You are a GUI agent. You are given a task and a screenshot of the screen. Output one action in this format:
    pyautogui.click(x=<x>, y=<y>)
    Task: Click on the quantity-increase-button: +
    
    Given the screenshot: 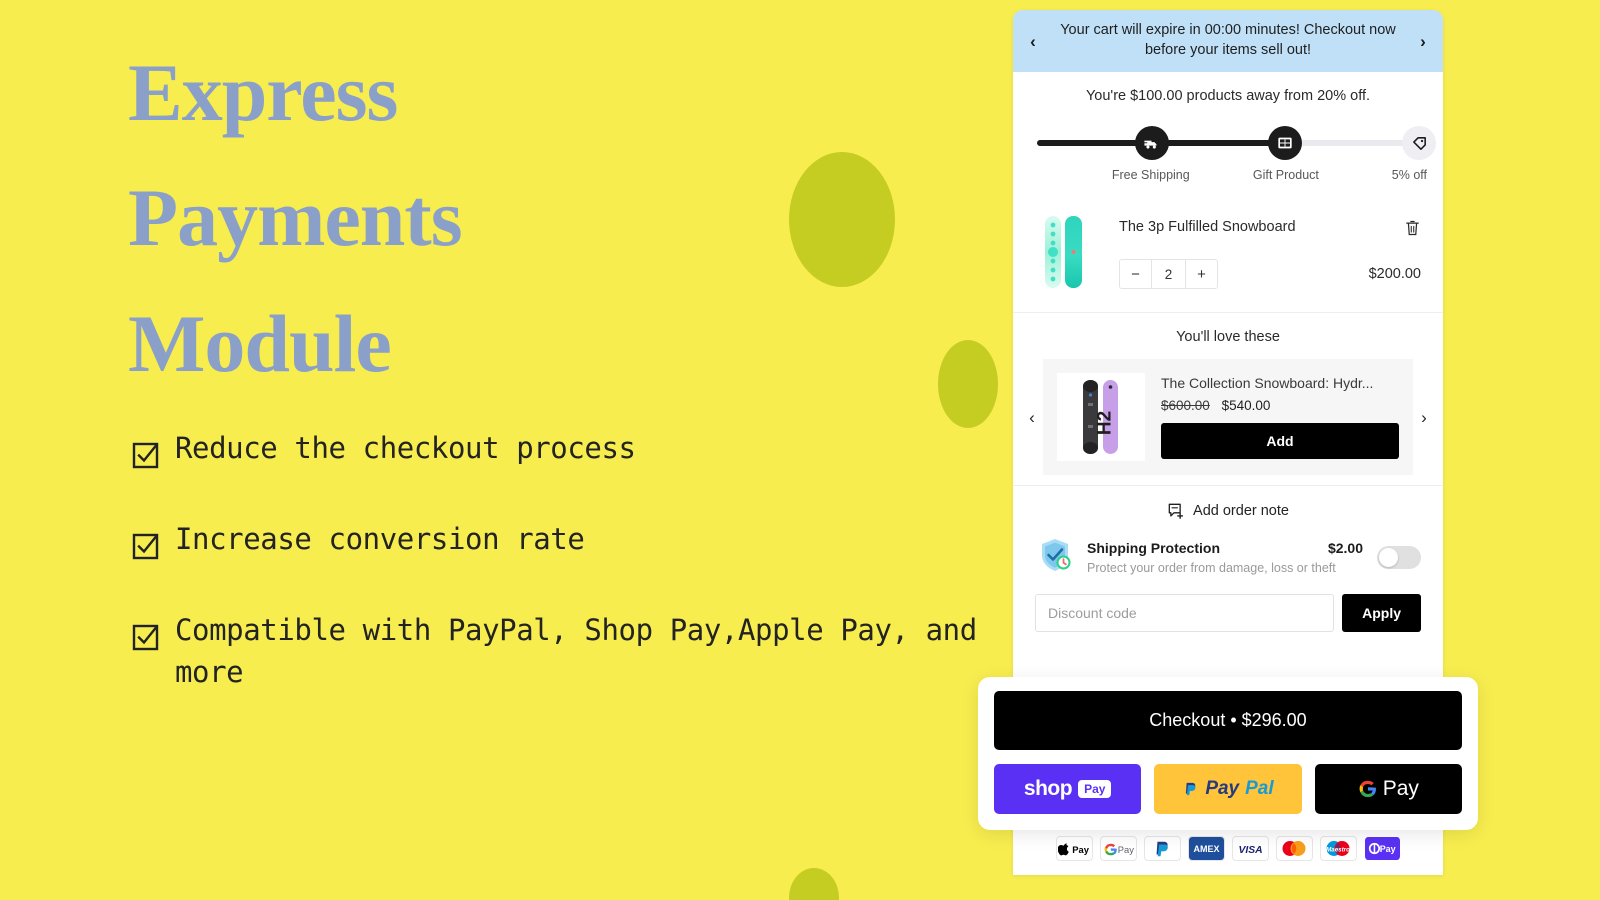 What is the action you would take?
    pyautogui.click(x=1201, y=274)
    